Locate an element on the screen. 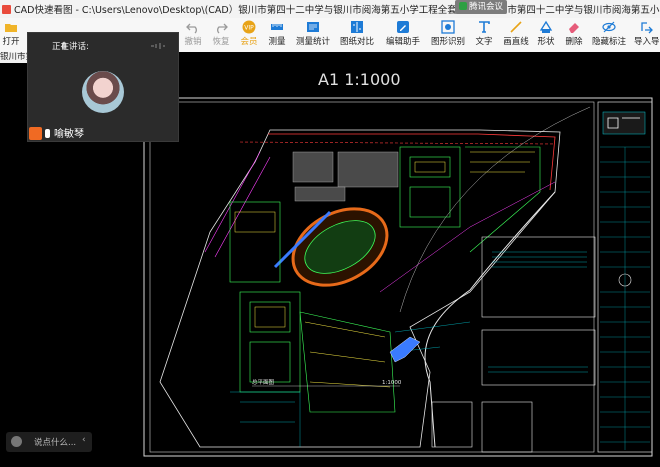 This screenshot has height=467, width=660. text-button: 文字 is located at coordinates (484, 35).